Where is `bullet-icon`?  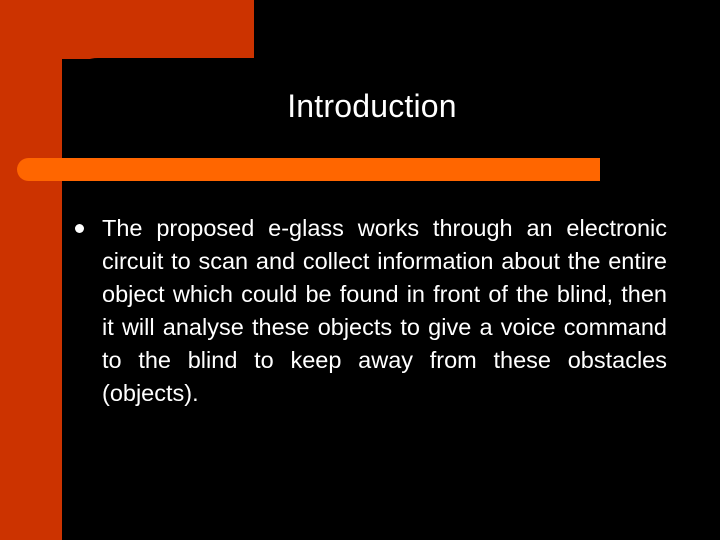
bullet-icon is located at coordinates (79, 228).